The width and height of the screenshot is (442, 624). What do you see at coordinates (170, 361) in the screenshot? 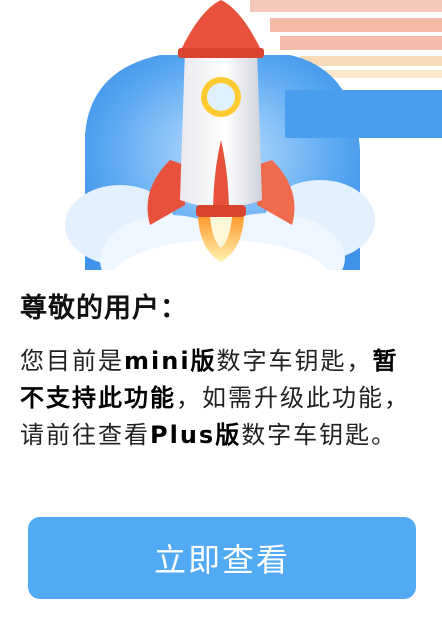
I see `mini-version-label: mini版` at bounding box center [170, 361].